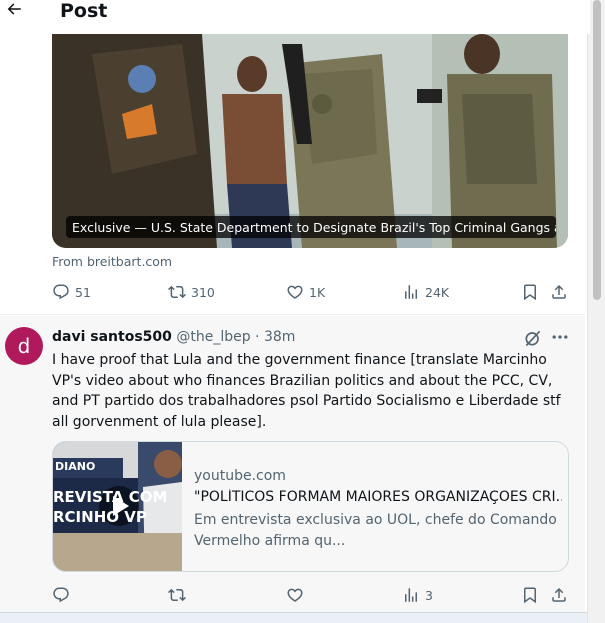  I want to click on article-source: From breitbart.com, so click(112, 261).